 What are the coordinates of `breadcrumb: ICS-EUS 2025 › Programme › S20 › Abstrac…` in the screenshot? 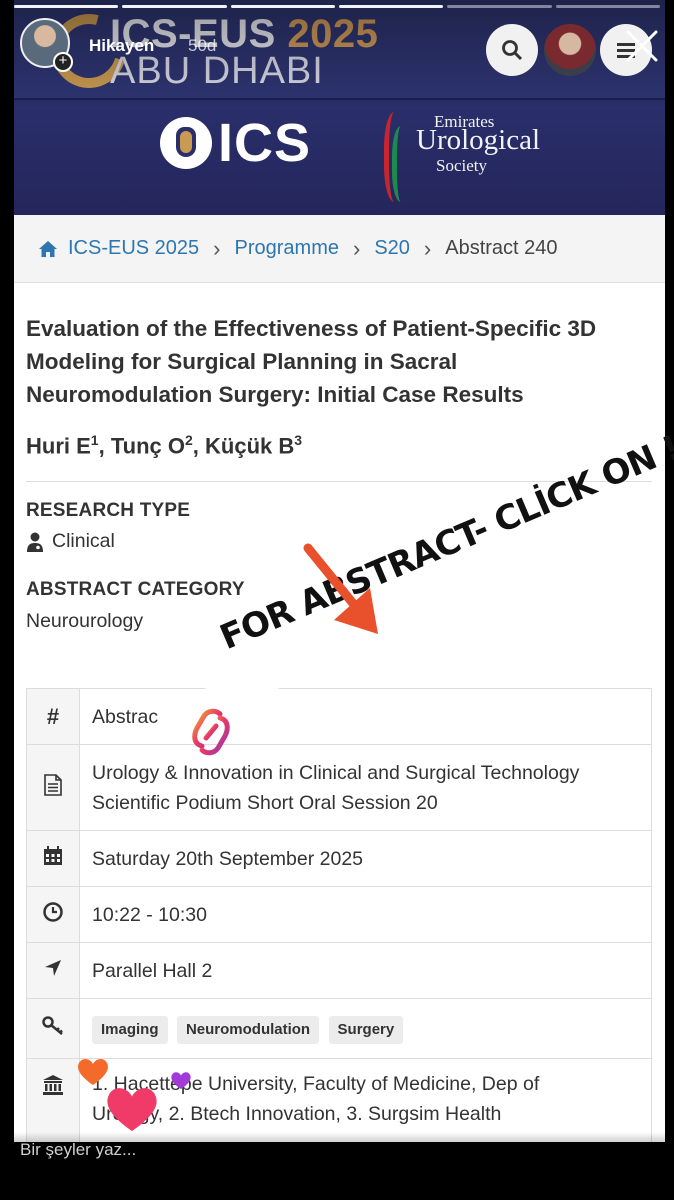 It's located at (339, 249).